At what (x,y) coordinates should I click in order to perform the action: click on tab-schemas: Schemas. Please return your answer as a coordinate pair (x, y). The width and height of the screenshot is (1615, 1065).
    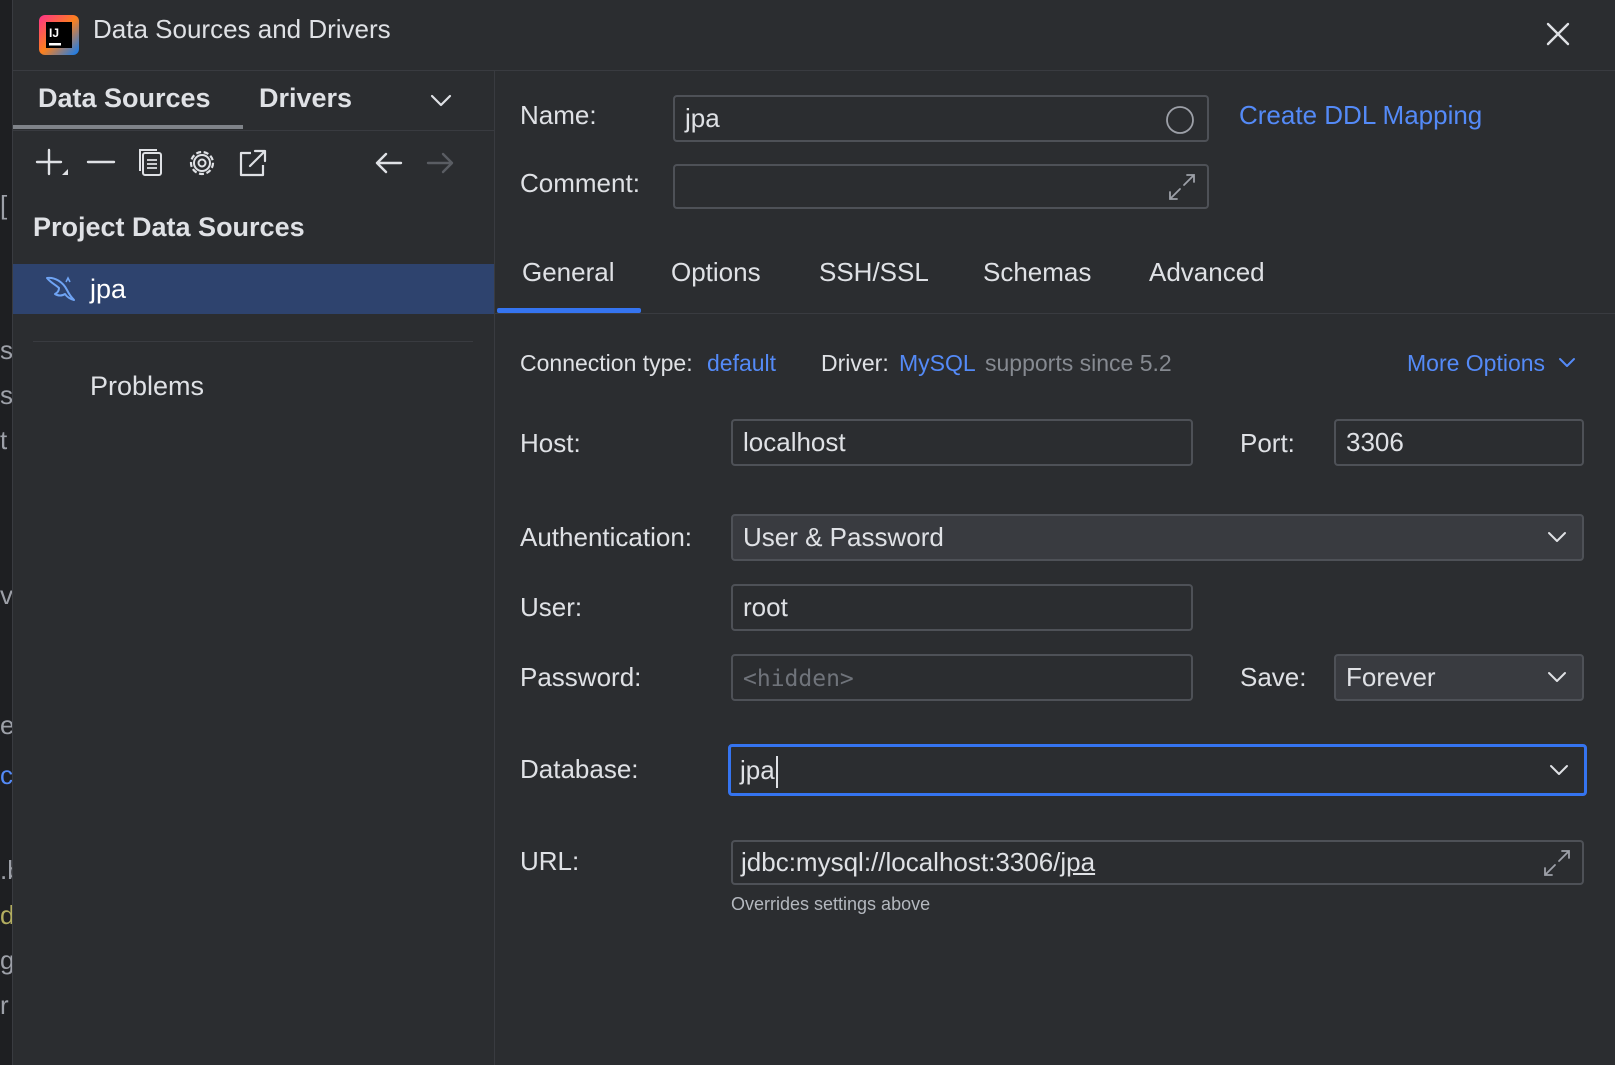
    Looking at the image, I should click on (1037, 272).